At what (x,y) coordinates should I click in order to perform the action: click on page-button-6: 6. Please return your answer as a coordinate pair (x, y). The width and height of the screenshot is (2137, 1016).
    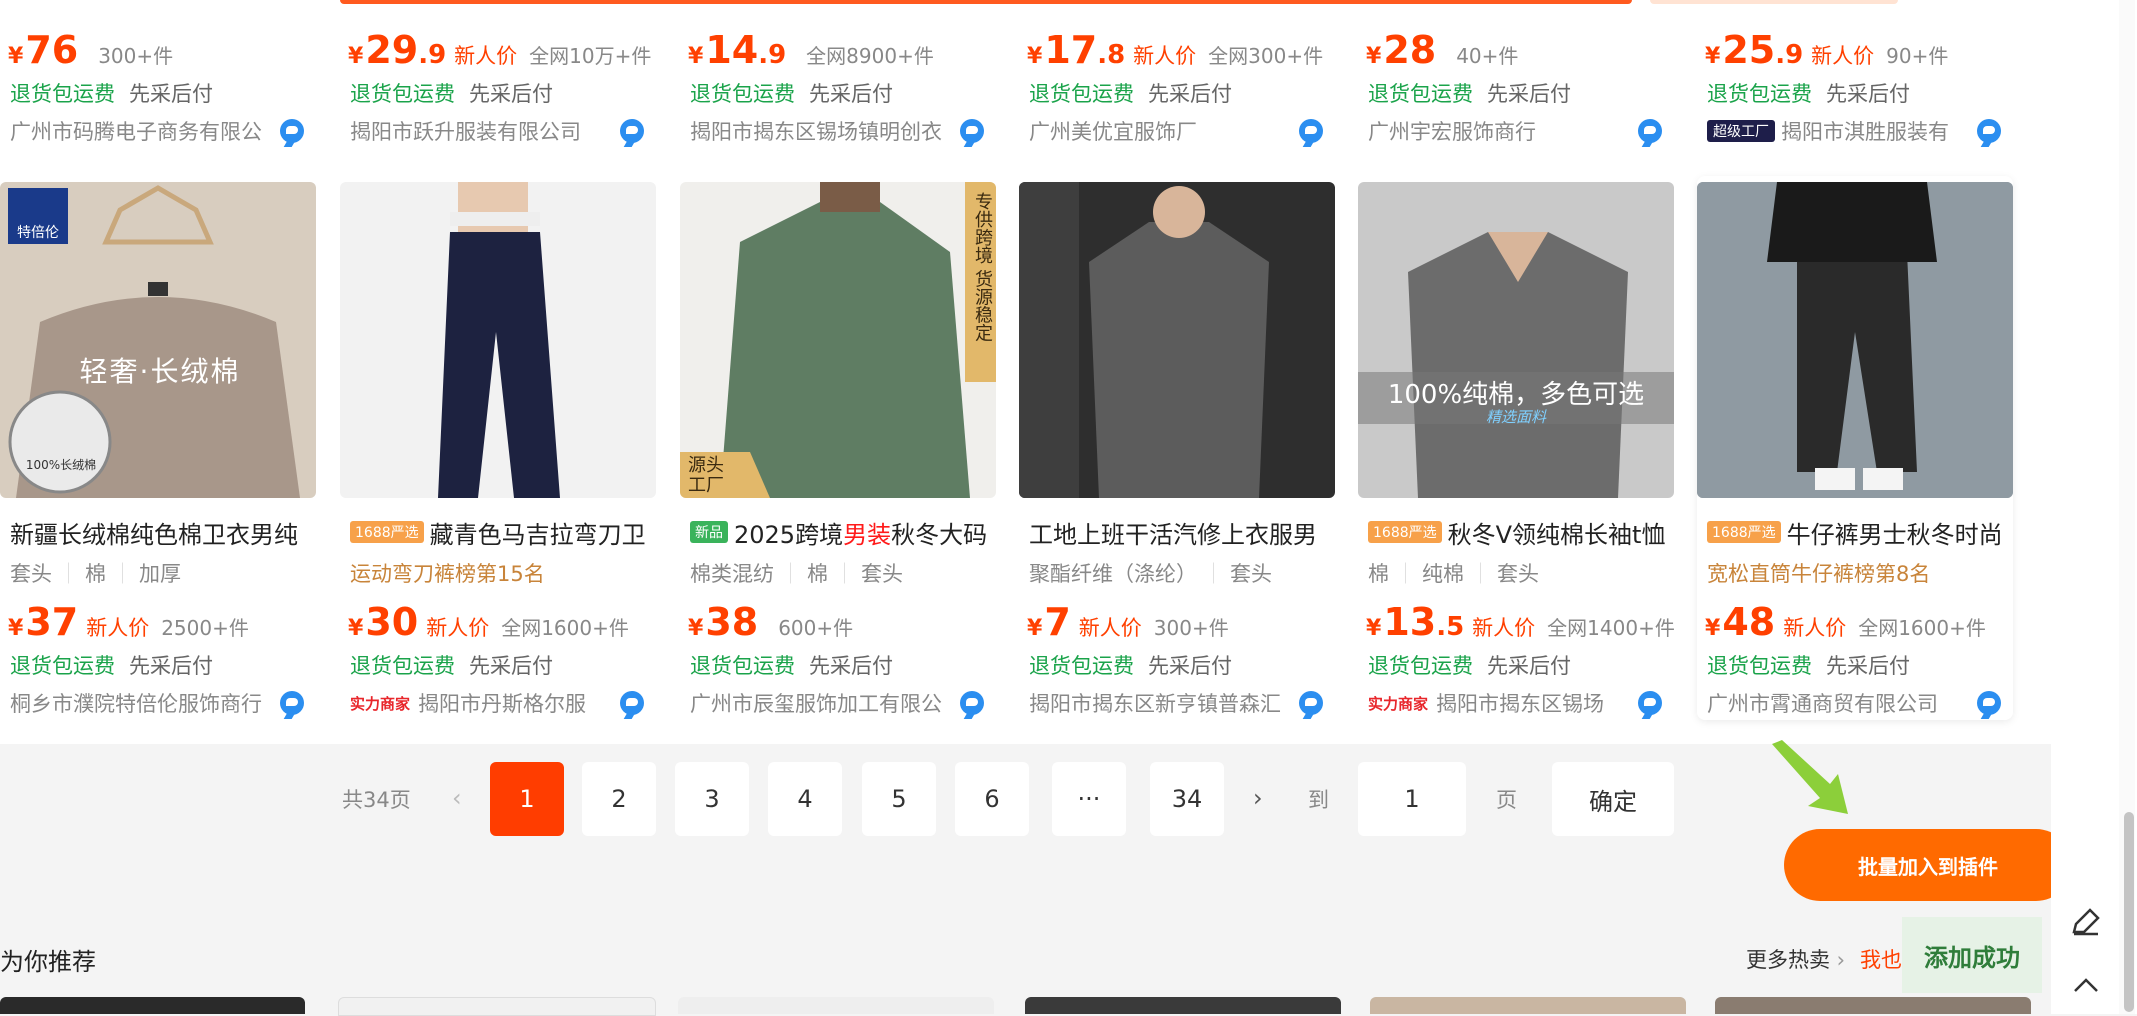
    Looking at the image, I should click on (992, 799).